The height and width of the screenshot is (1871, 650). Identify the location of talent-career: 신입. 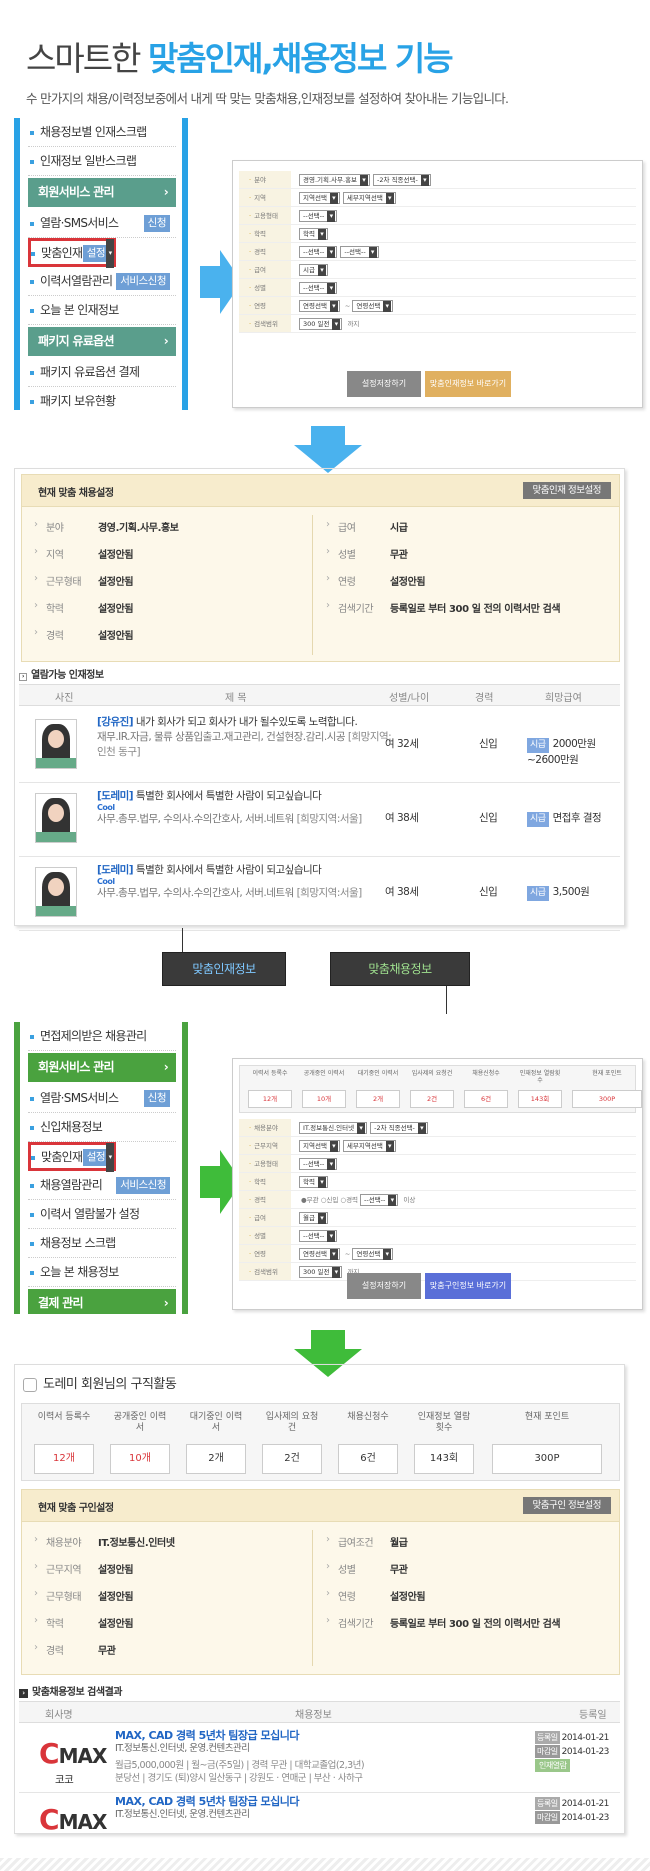
(488, 818).